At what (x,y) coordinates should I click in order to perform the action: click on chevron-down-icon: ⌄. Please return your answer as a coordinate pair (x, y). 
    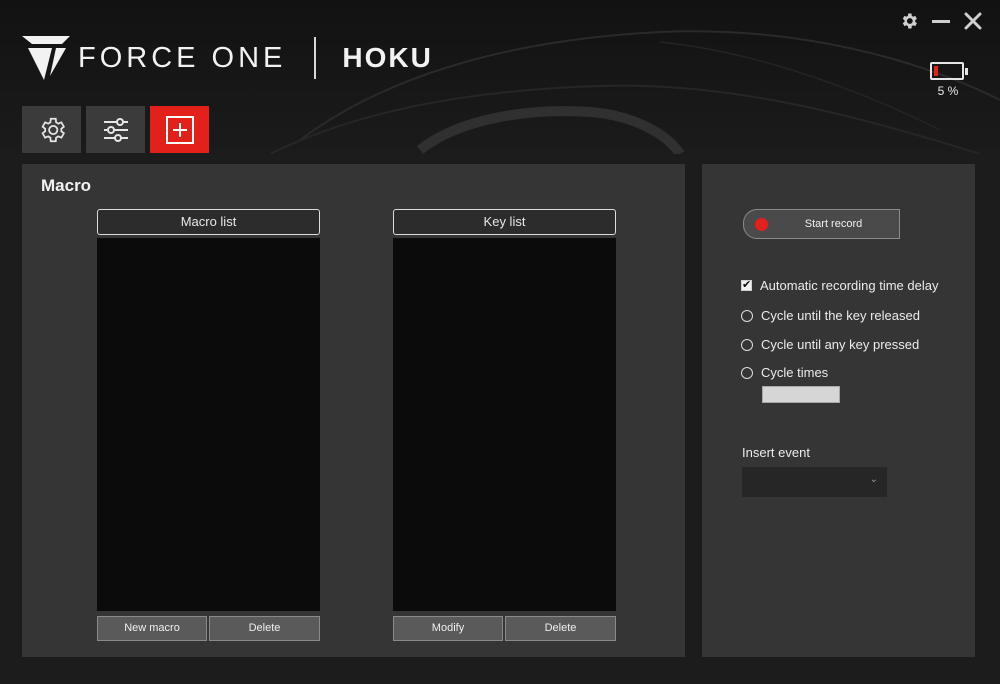
    Looking at the image, I should click on (873, 479).